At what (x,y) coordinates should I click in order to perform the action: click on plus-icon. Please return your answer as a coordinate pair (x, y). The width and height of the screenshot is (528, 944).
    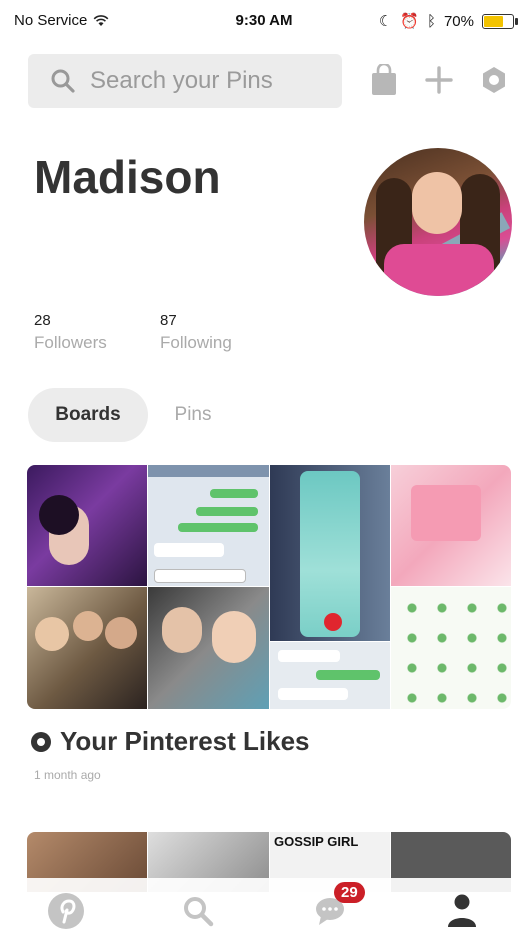
    Looking at the image, I should click on (439, 80).